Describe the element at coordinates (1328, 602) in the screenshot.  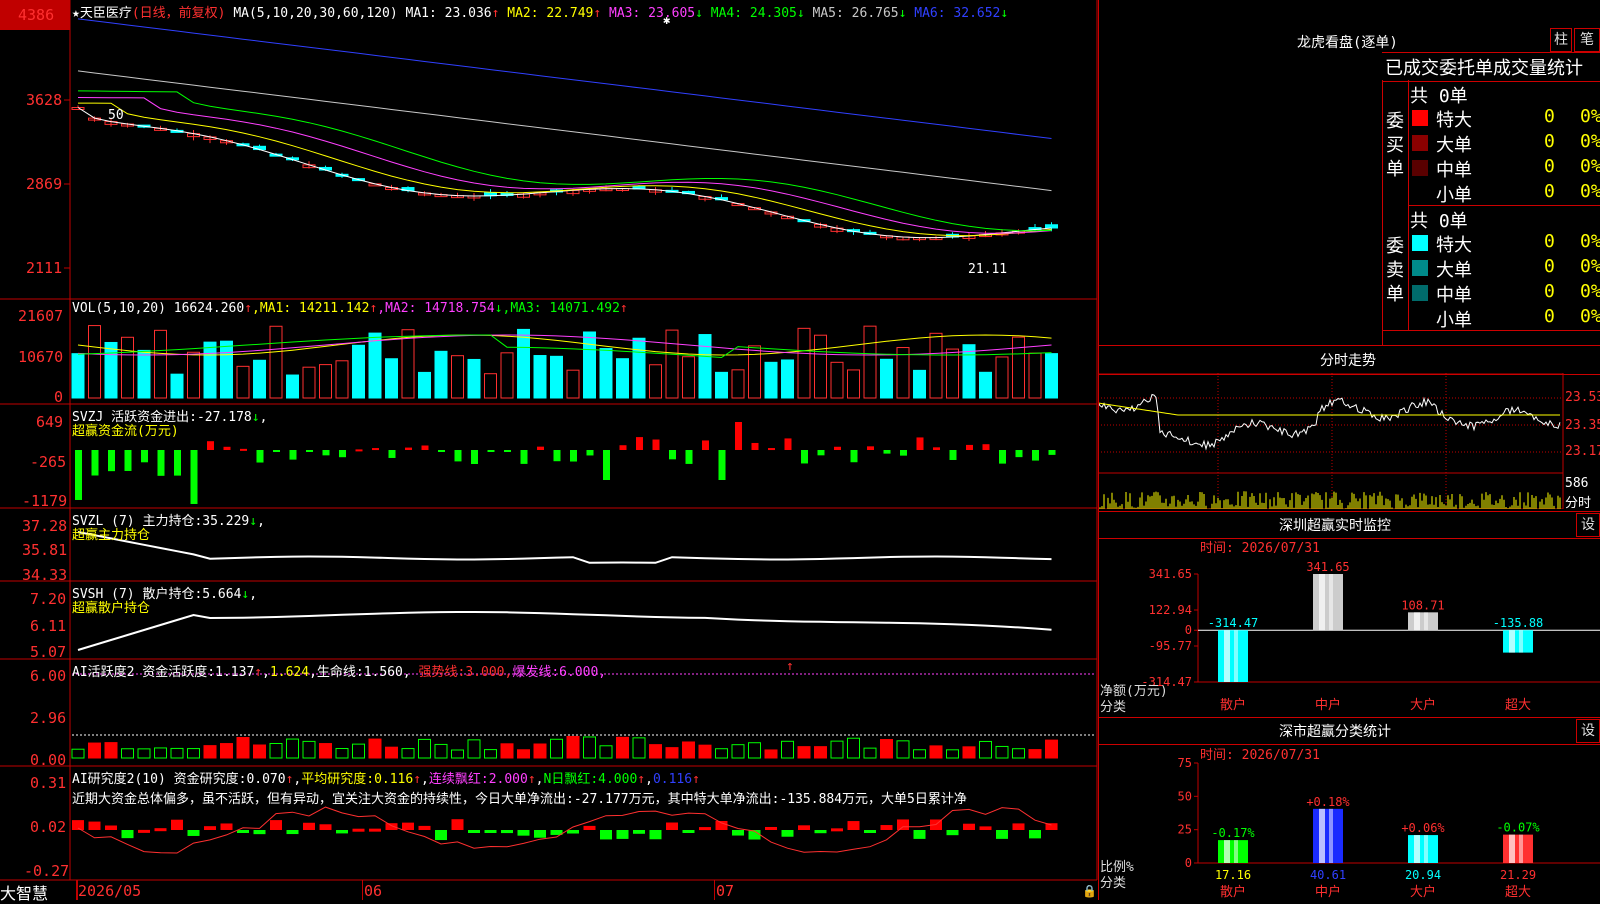
I see `bar-中户` at that location.